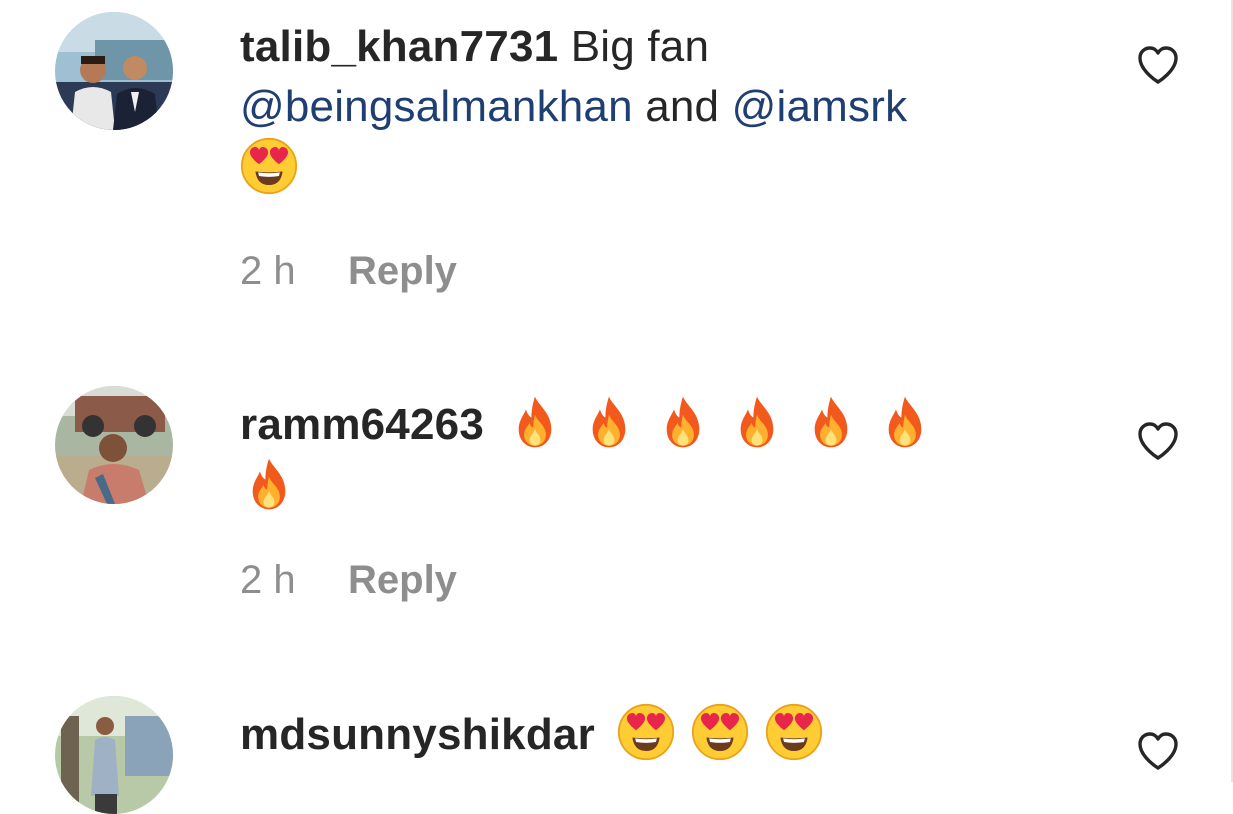  I want to click on mention-link: @iamsrk, so click(820, 106).